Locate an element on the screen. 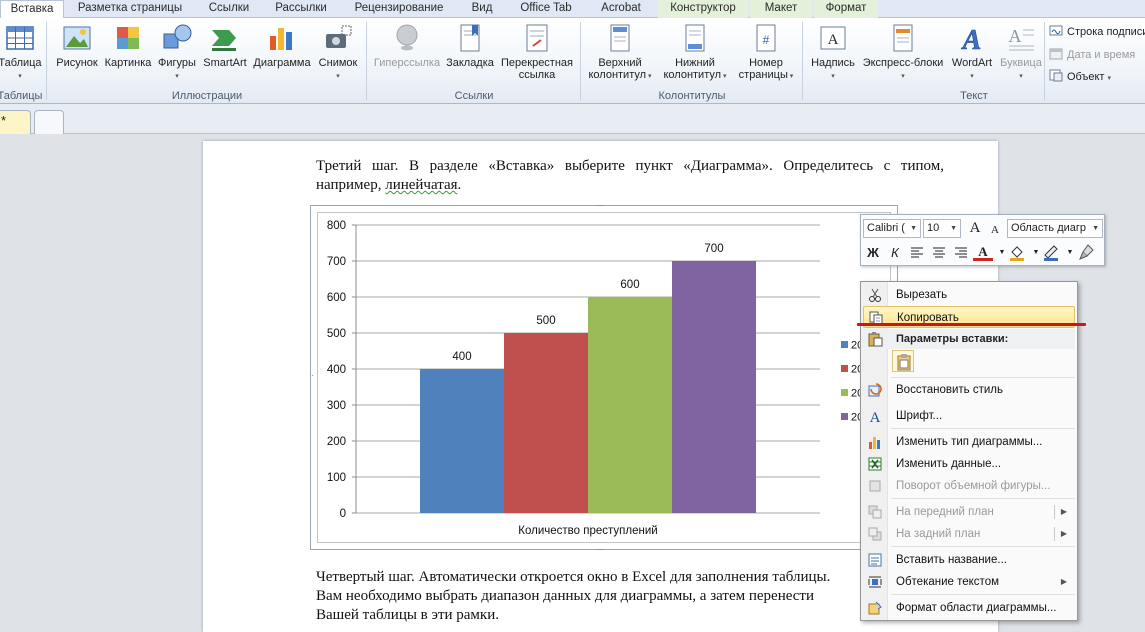 This screenshot has width=1145, height=632. context-menu: Вырезать Копировать Параметры вставки is located at coordinates (969, 451).